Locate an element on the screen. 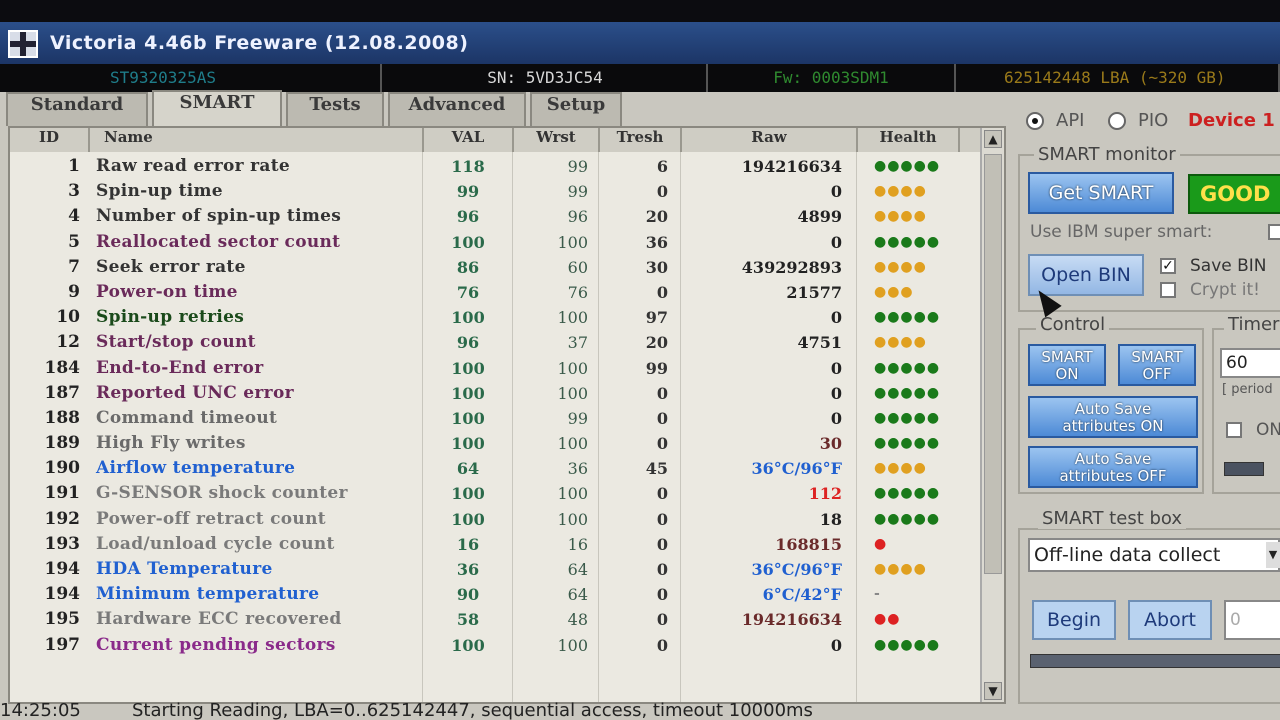 The height and width of the screenshot is (720, 1280). attr-id: 9 is located at coordinates (74, 291).